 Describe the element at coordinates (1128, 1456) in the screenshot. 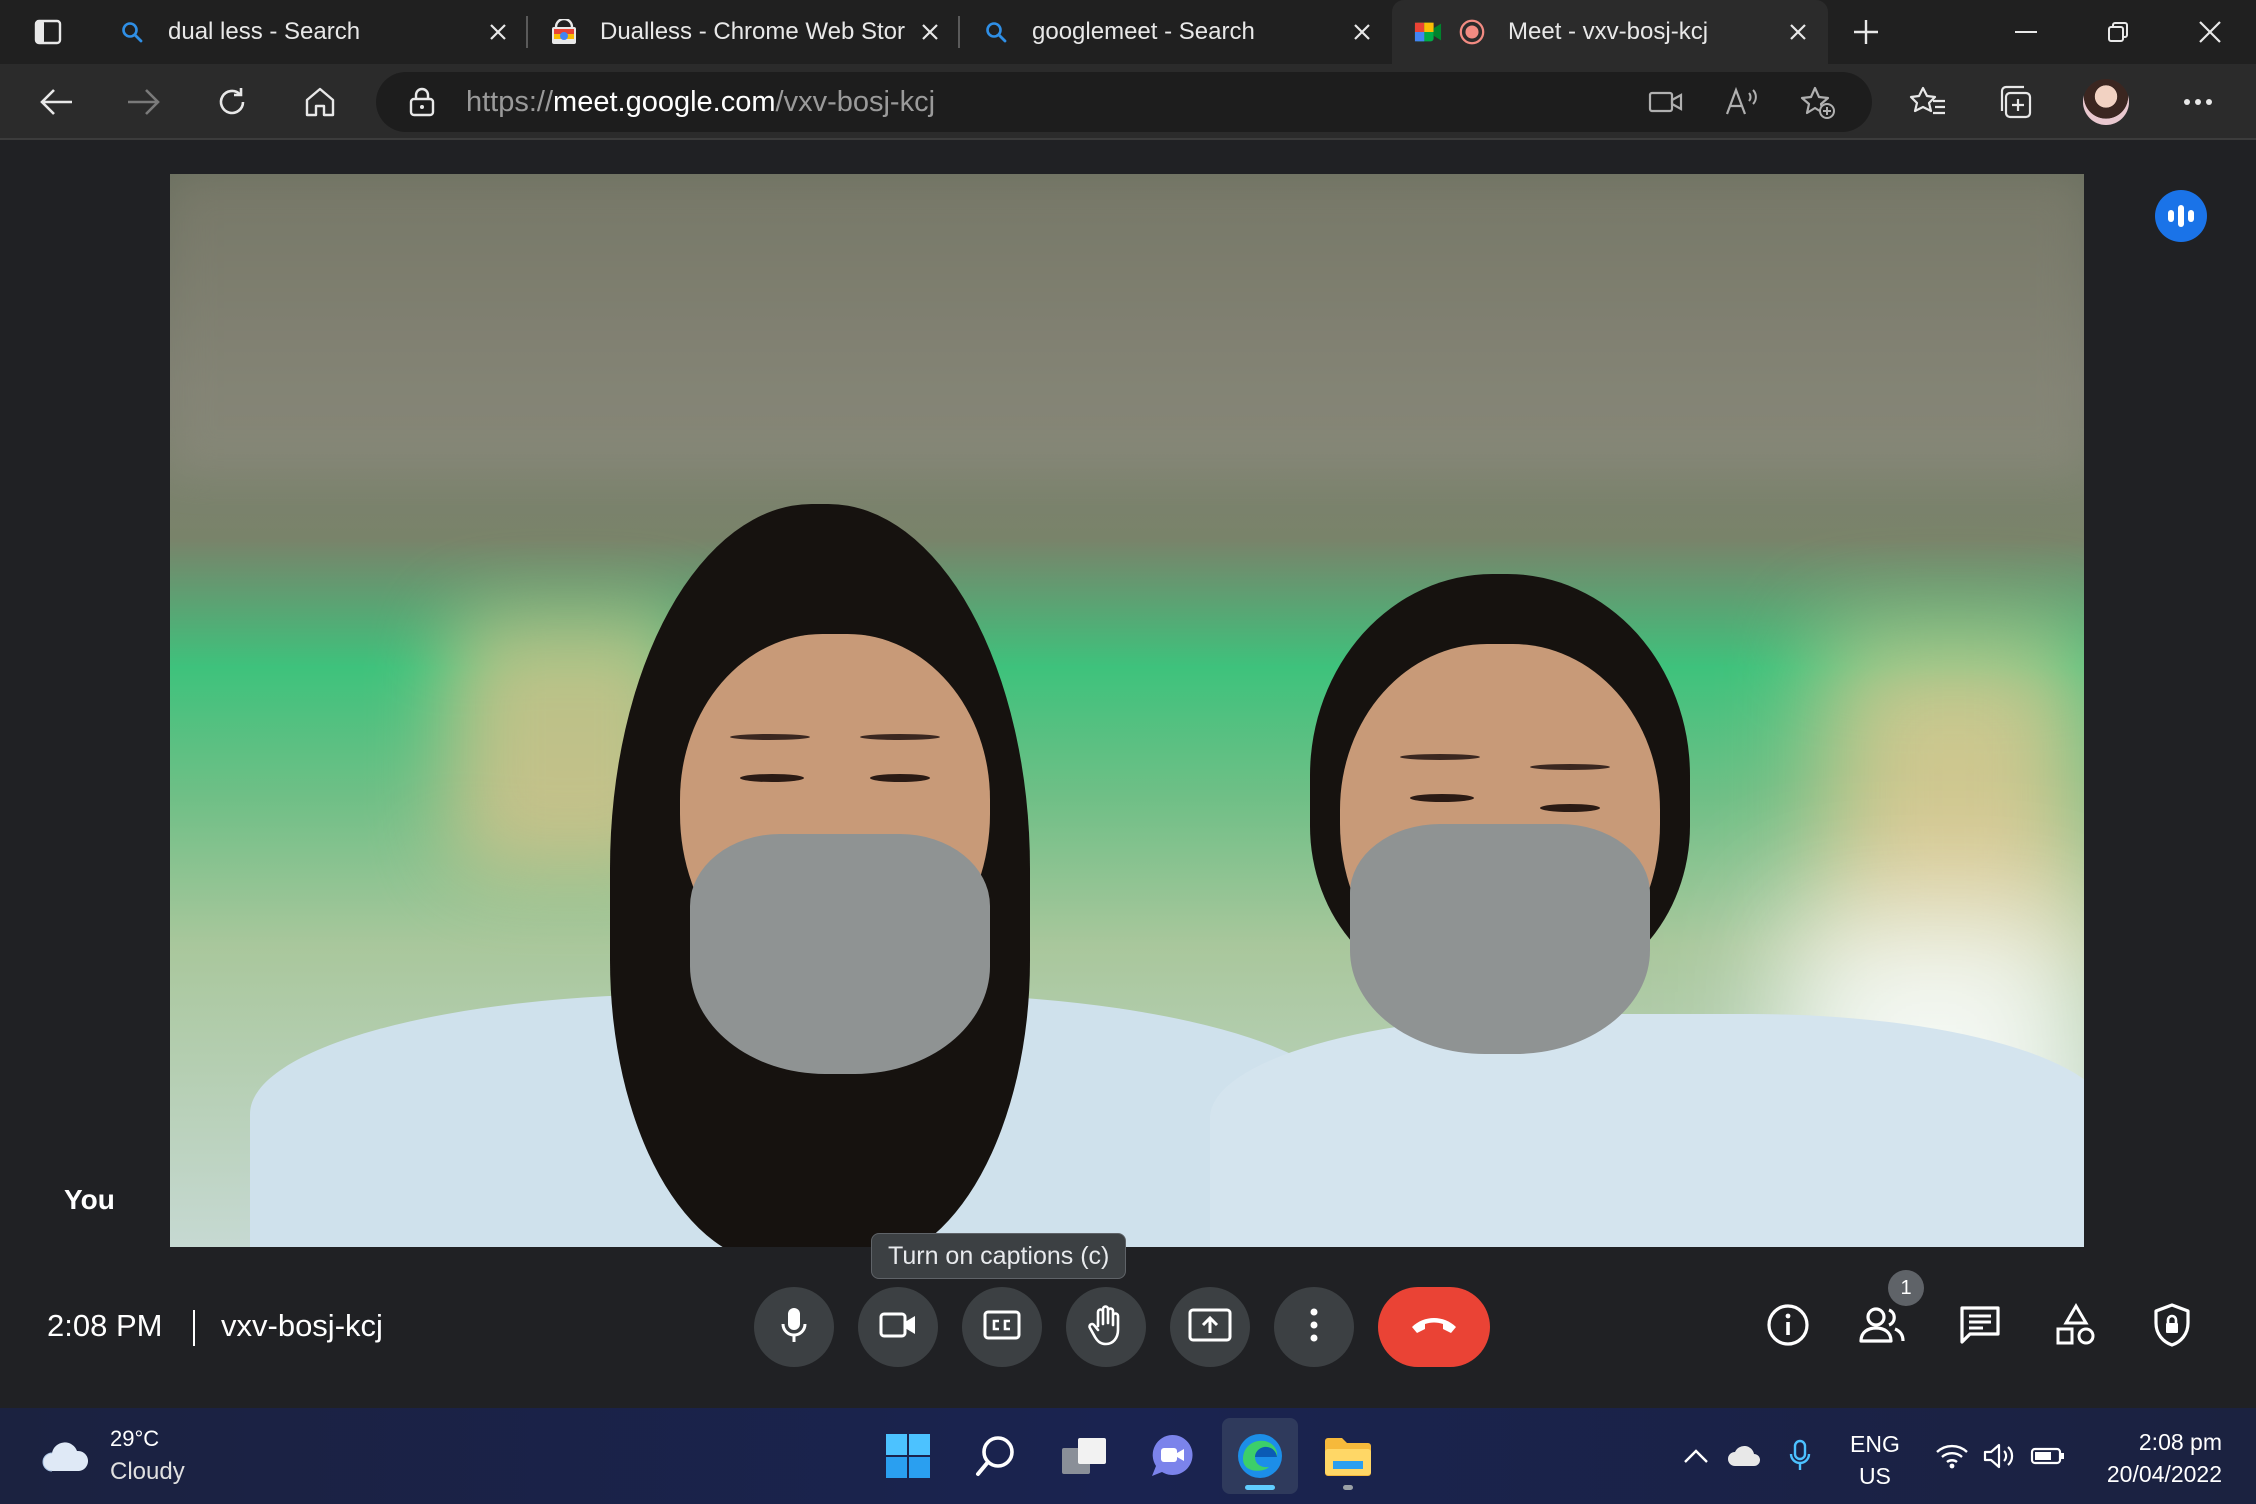

I see `windows-taskbar: 29°C Cloudy ENG US 2:08 pm 20/04/2022` at that location.